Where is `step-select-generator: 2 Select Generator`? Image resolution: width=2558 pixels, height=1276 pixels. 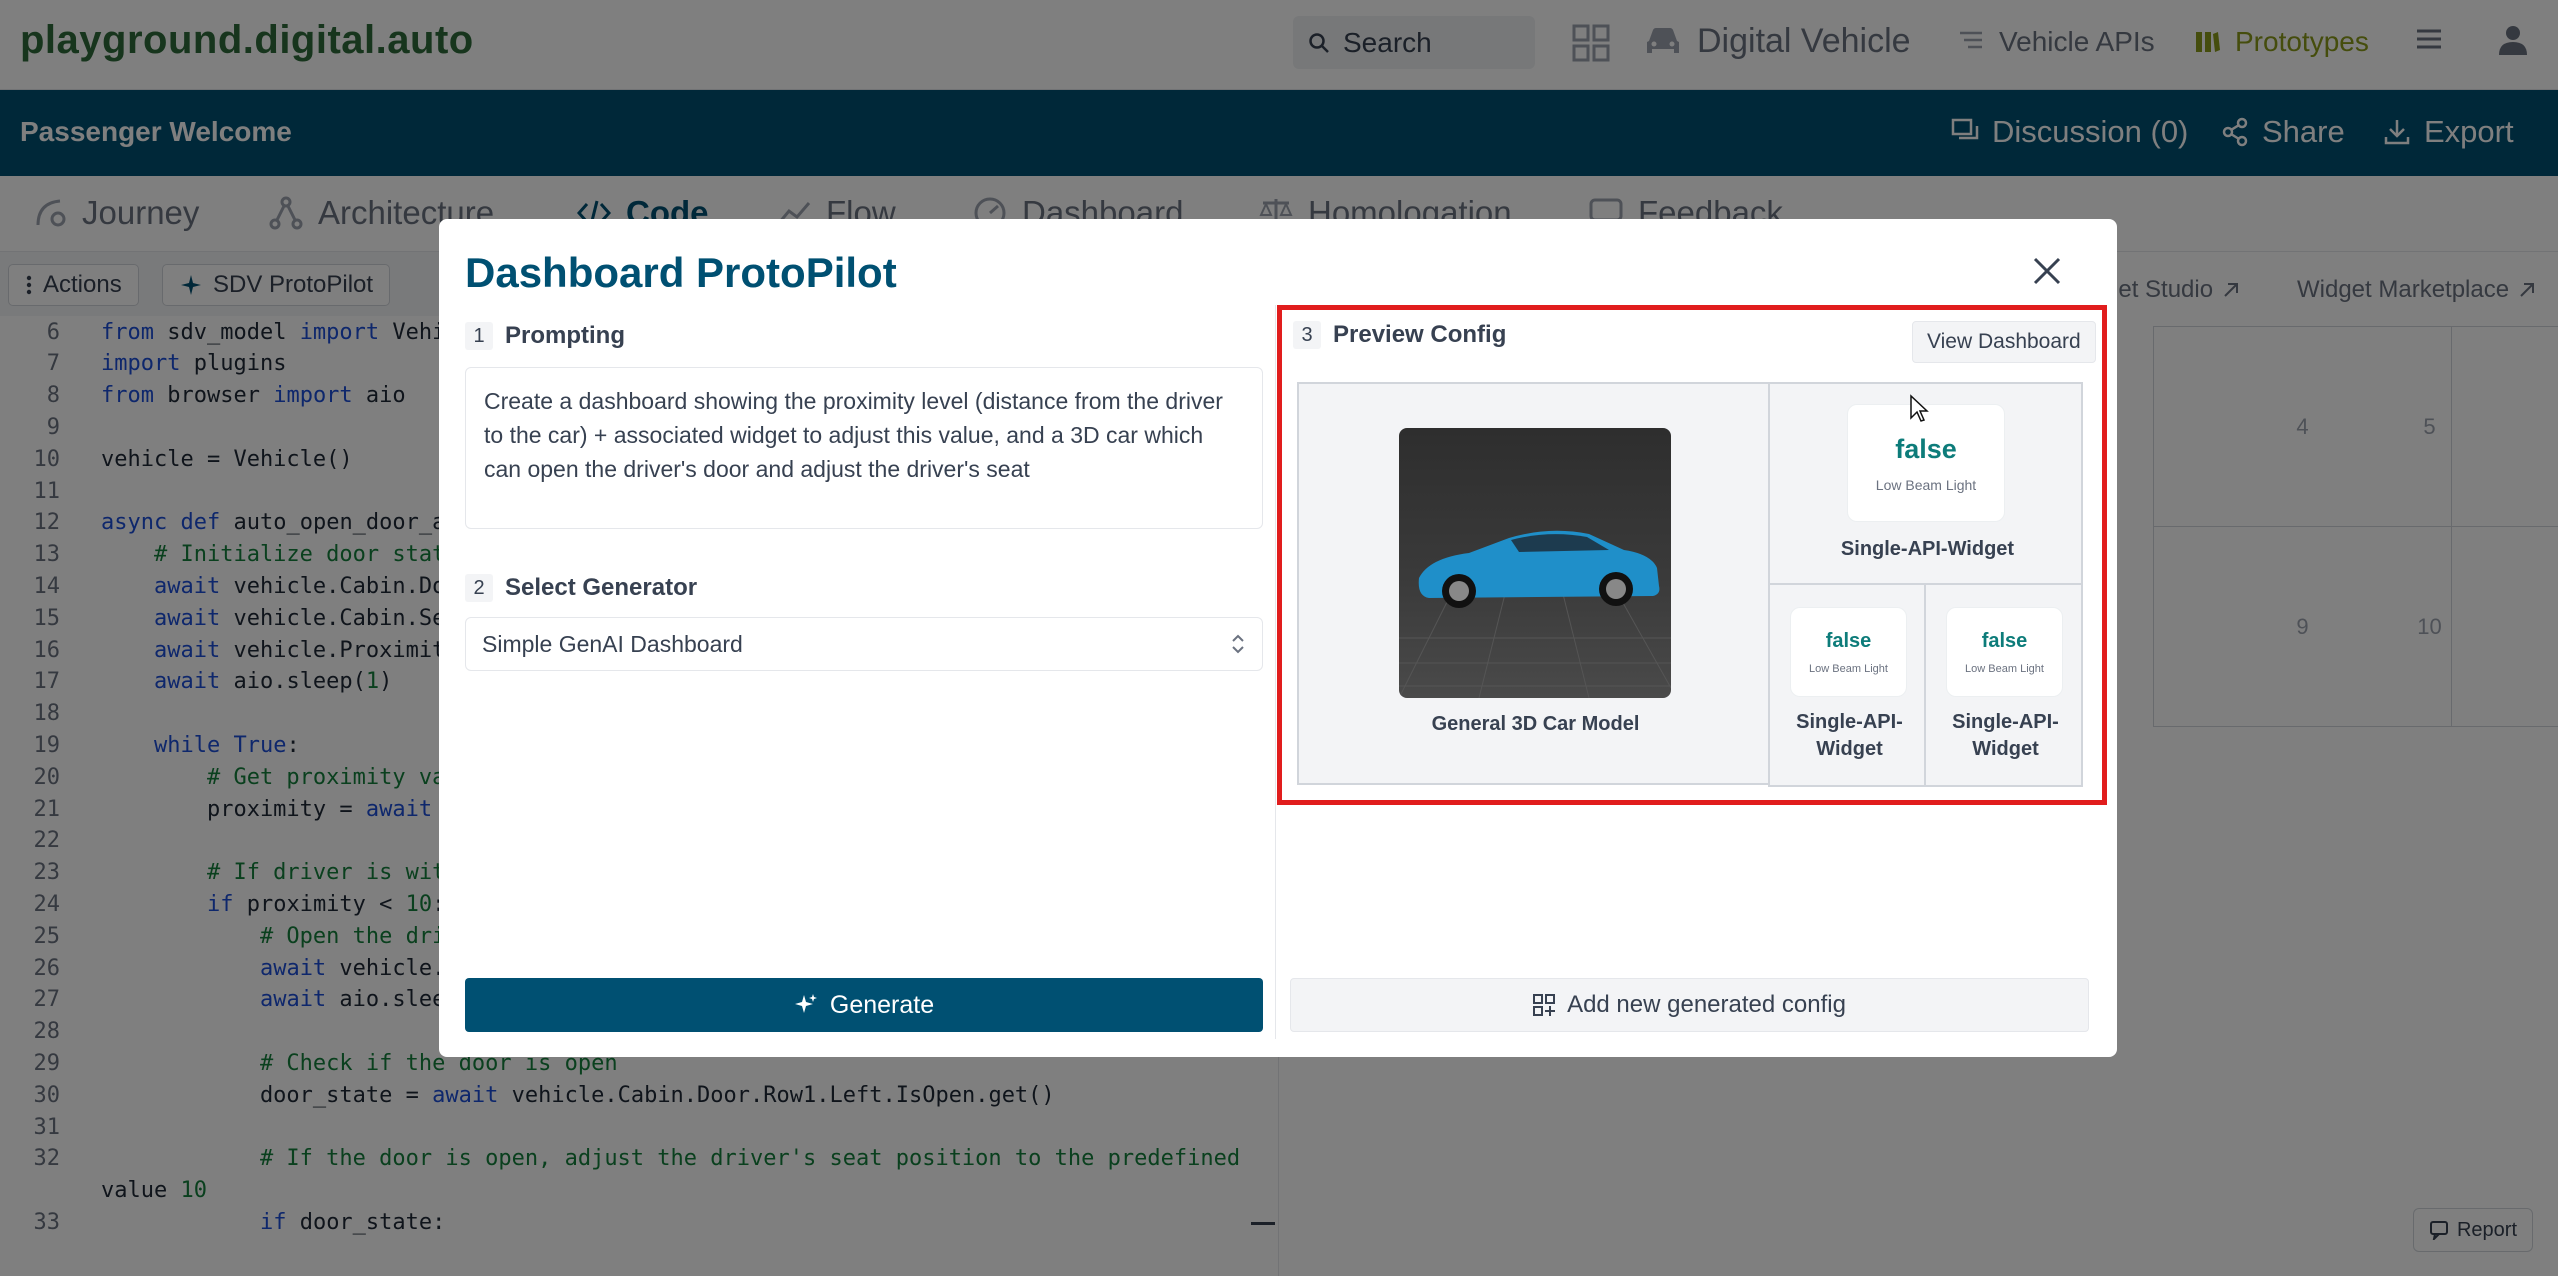
step-select-generator: 2 Select Generator is located at coordinates (581, 588).